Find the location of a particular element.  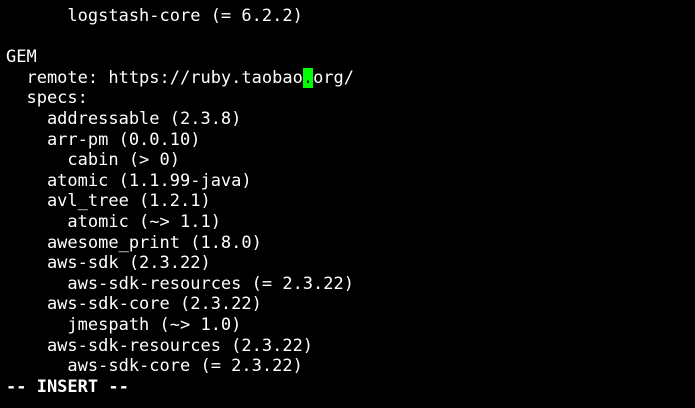

text-cursor: . is located at coordinates (308, 77).